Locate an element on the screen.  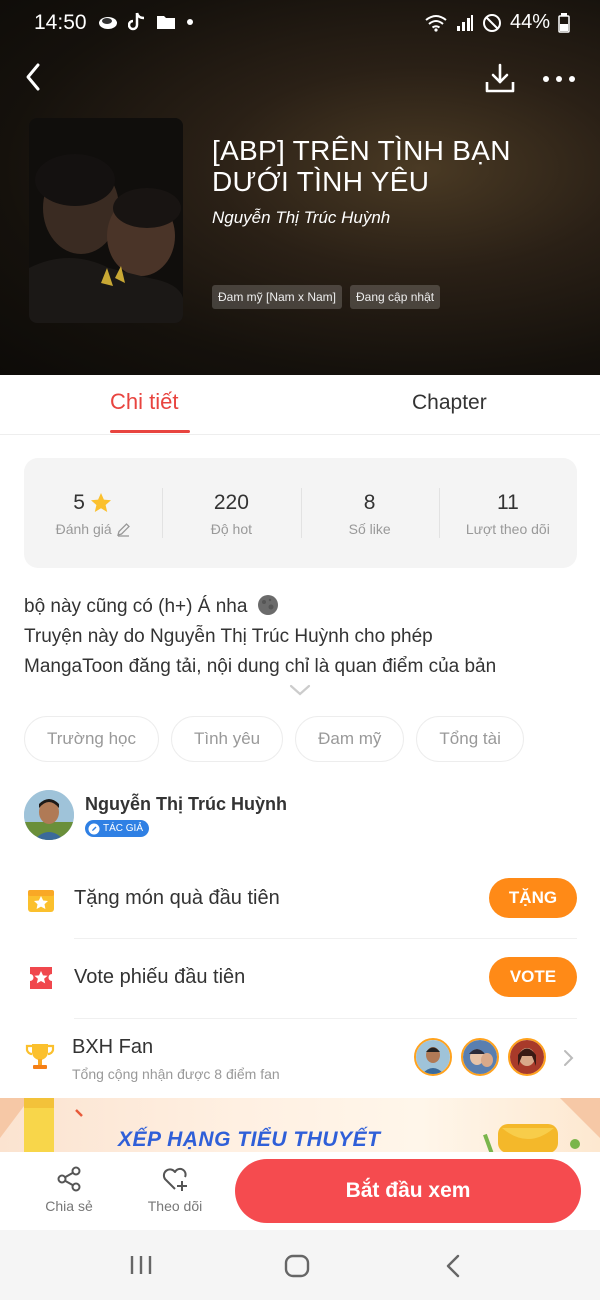
followers-label: Lượt theo dõi is located at coordinates (507, 529).